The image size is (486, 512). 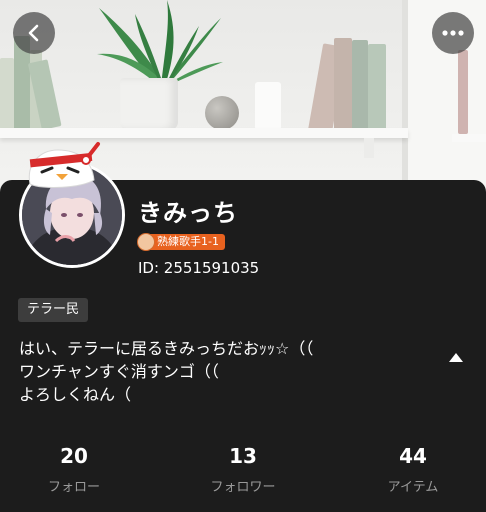 What do you see at coordinates (74, 456) in the screenshot?
I see `stat-value: 20` at bounding box center [74, 456].